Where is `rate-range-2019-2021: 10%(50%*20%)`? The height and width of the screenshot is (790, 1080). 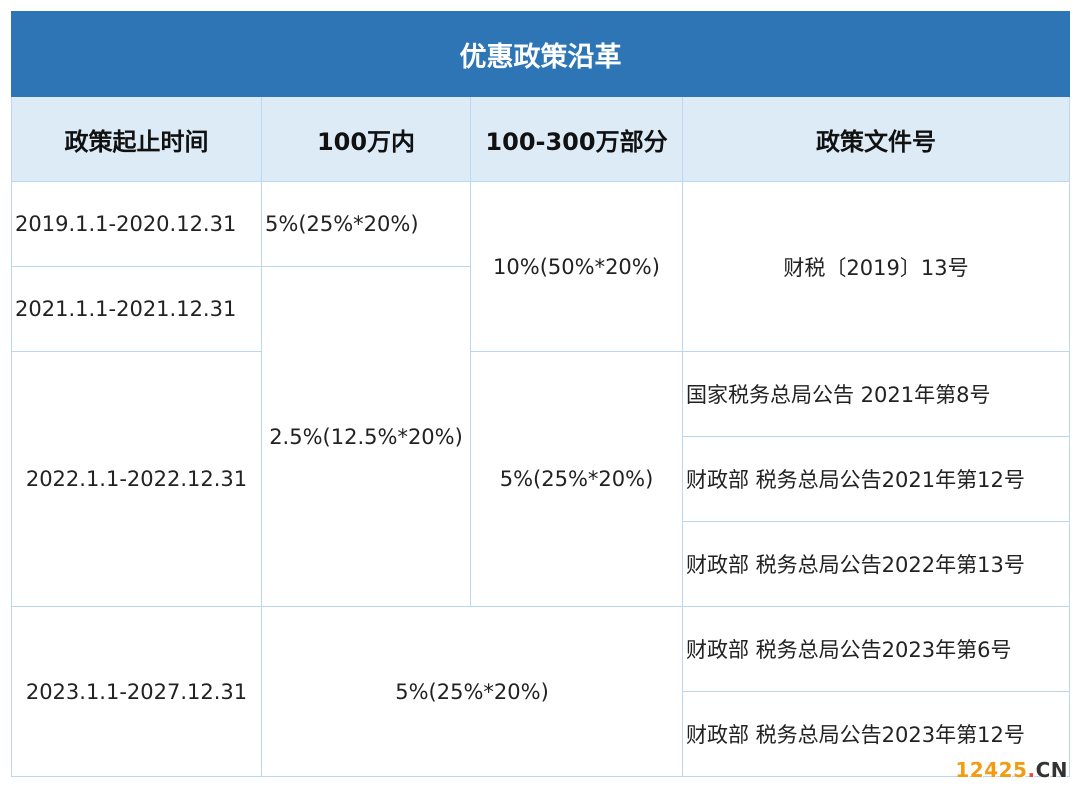
rate-range-2019-2021: 10%(50%*20%) is located at coordinates (576, 266).